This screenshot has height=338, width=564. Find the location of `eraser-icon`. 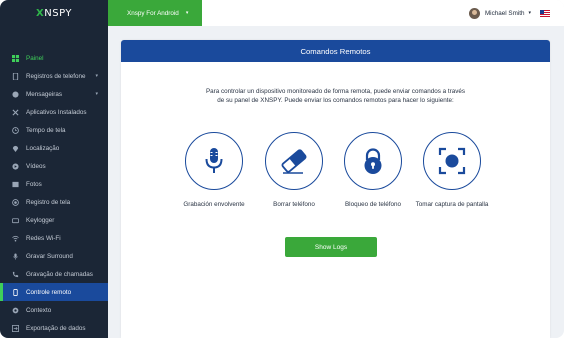

eraser-icon is located at coordinates (294, 161).